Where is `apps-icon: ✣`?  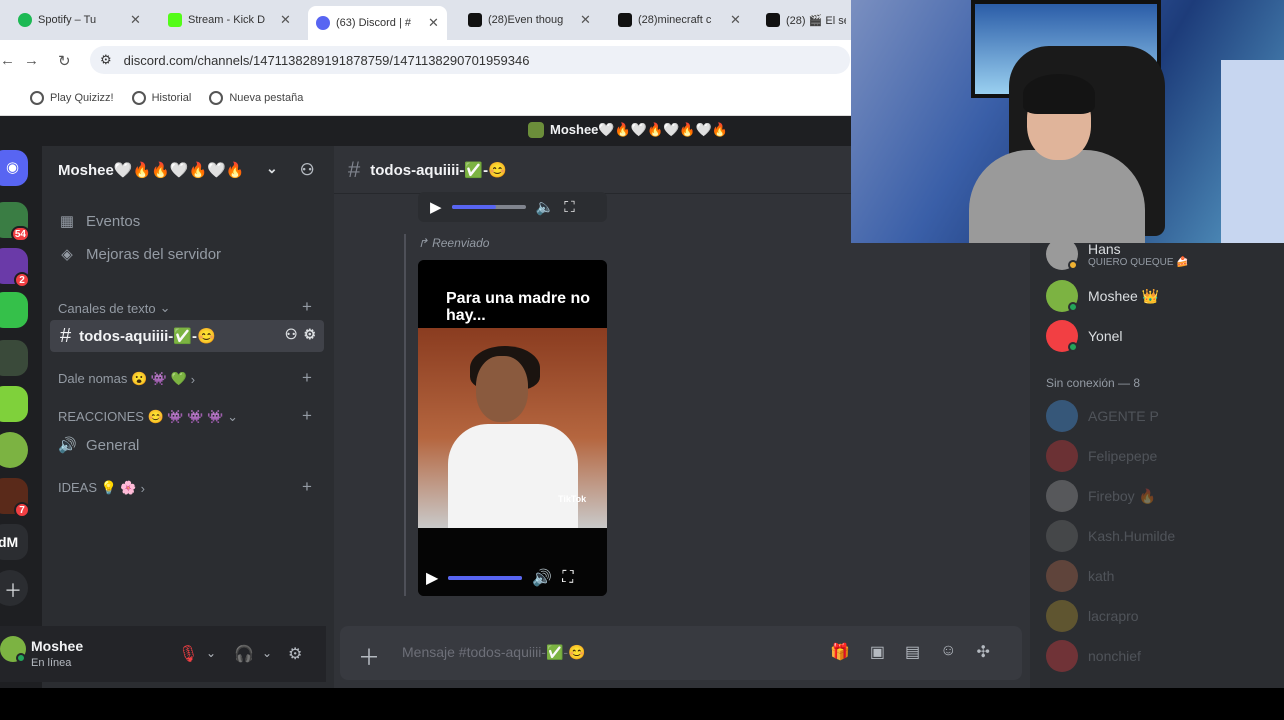
apps-icon: ✣ is located at coordinates (983, 652).